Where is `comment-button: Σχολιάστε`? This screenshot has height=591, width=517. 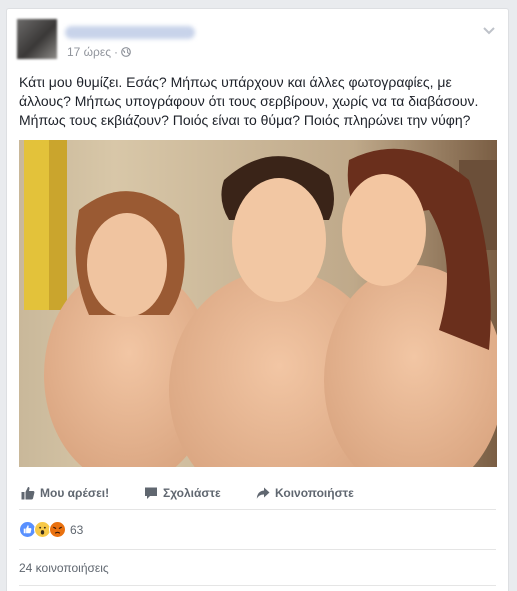
comment-button: Σχολιάστε is located at coordinates (182, 493).